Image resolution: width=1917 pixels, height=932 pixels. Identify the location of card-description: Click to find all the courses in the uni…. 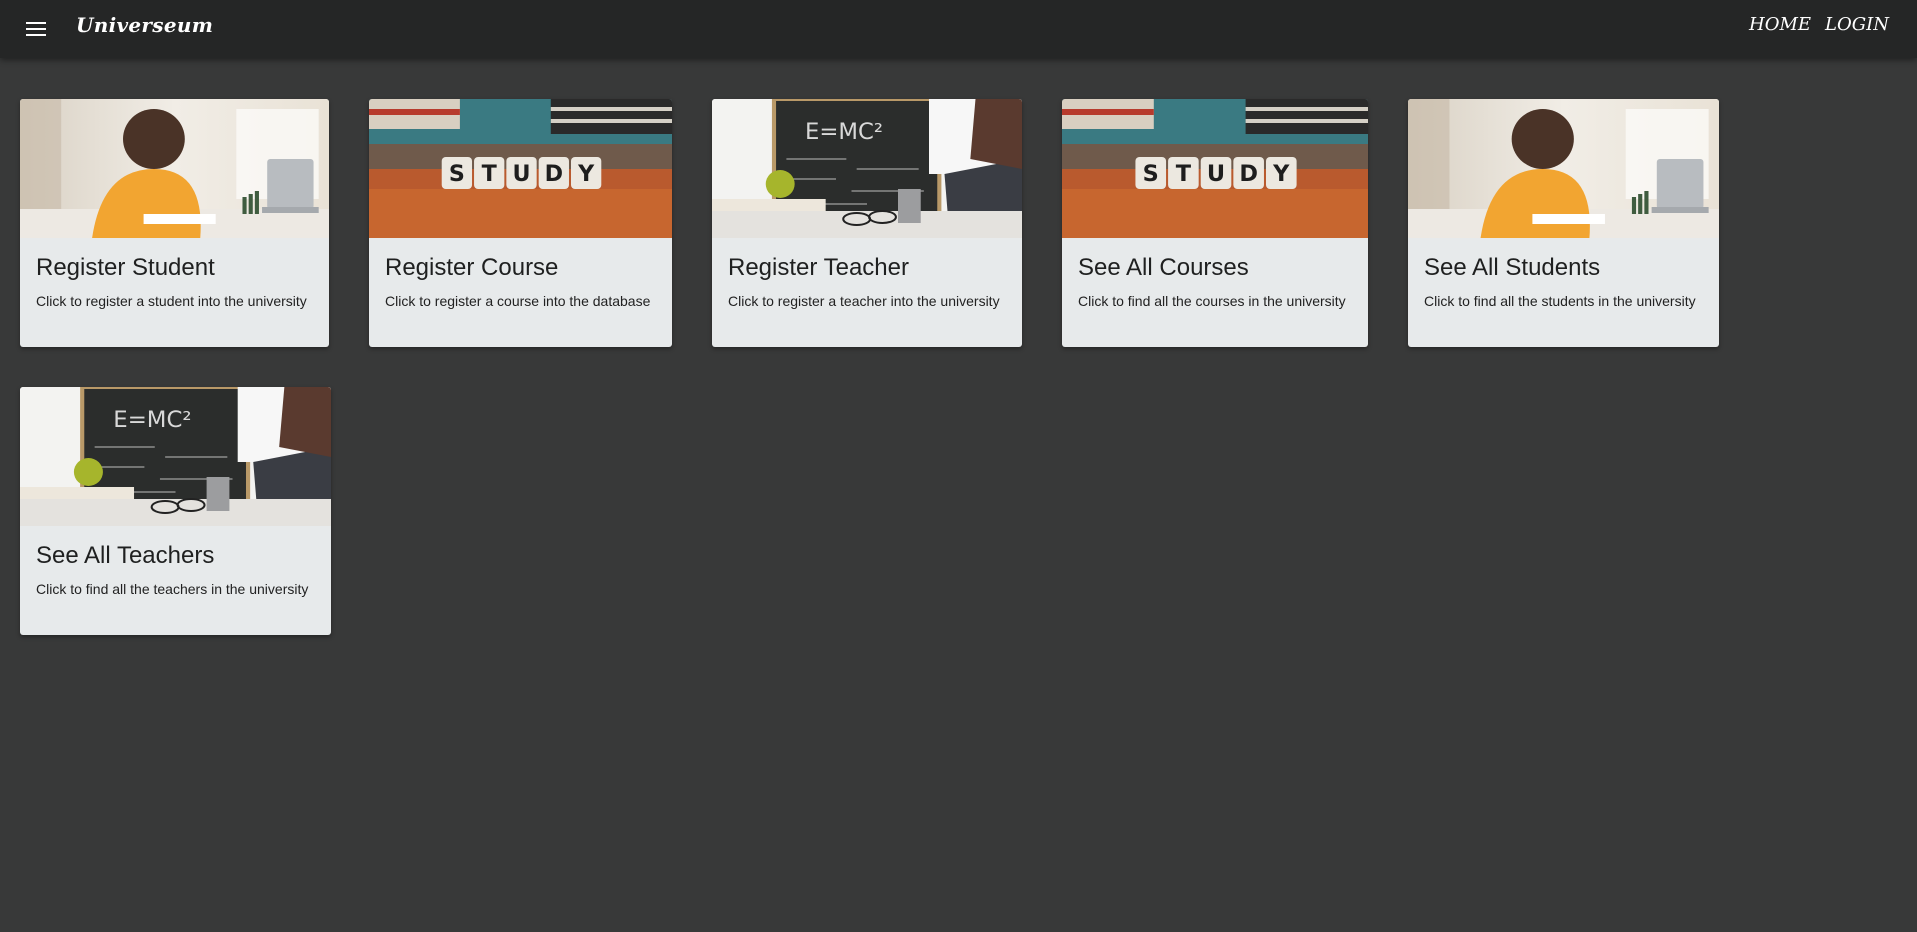
(1212, 301).